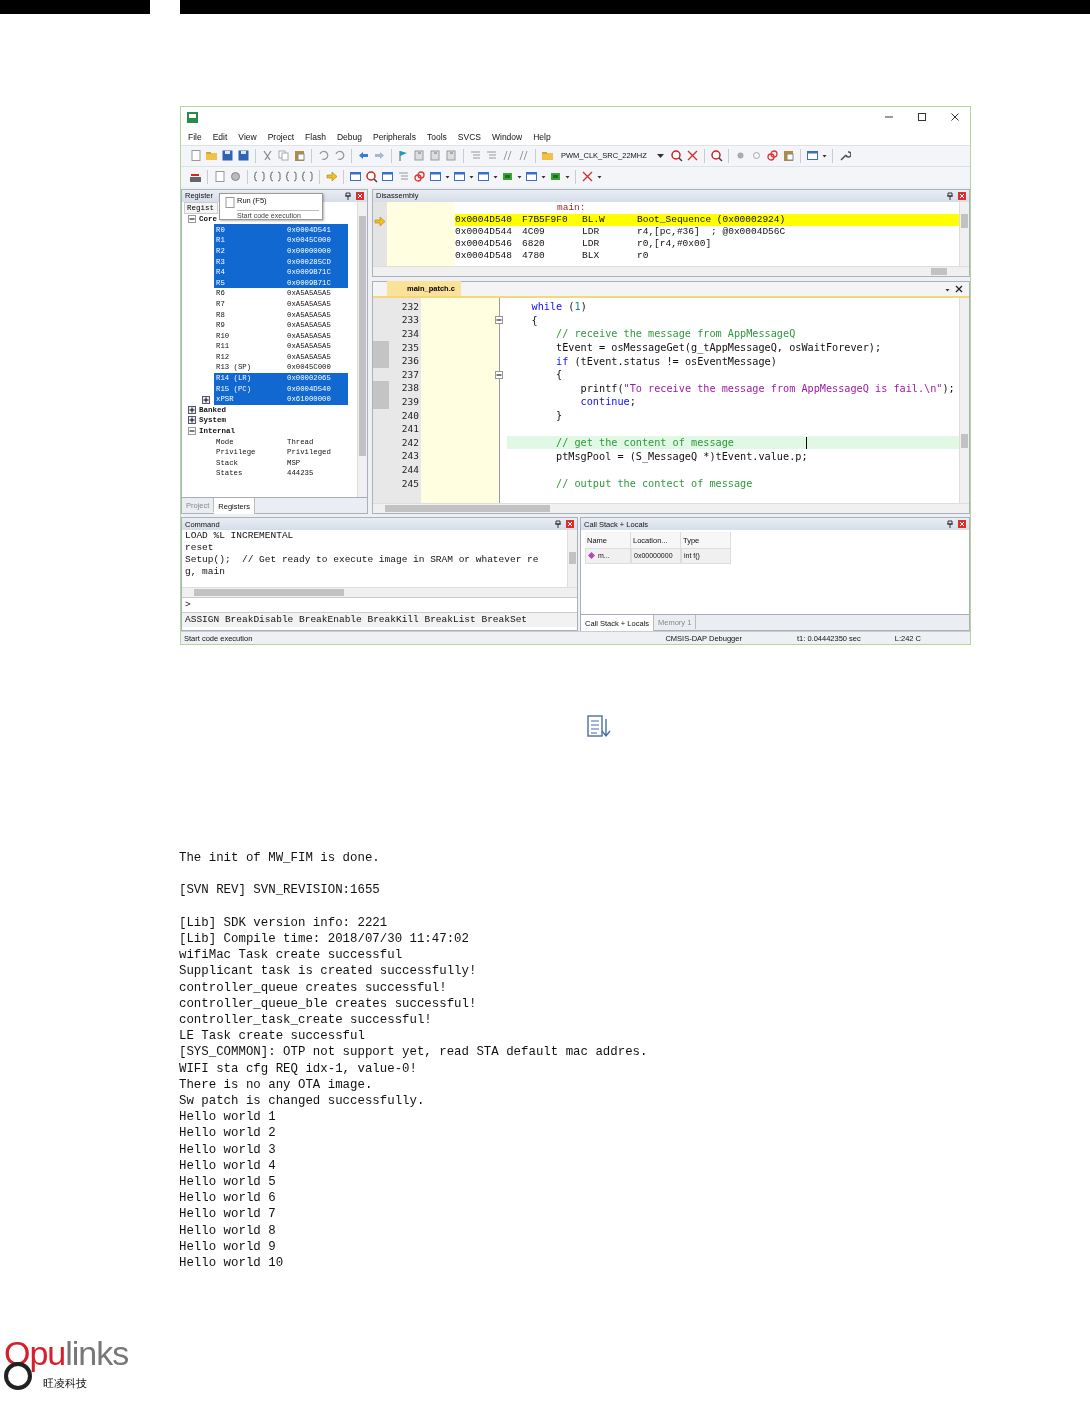 The height and width of the screenshot is (1405, 1090). I want to click on command-output: LOAD %L INCREMENTAL, so click(240, 536).